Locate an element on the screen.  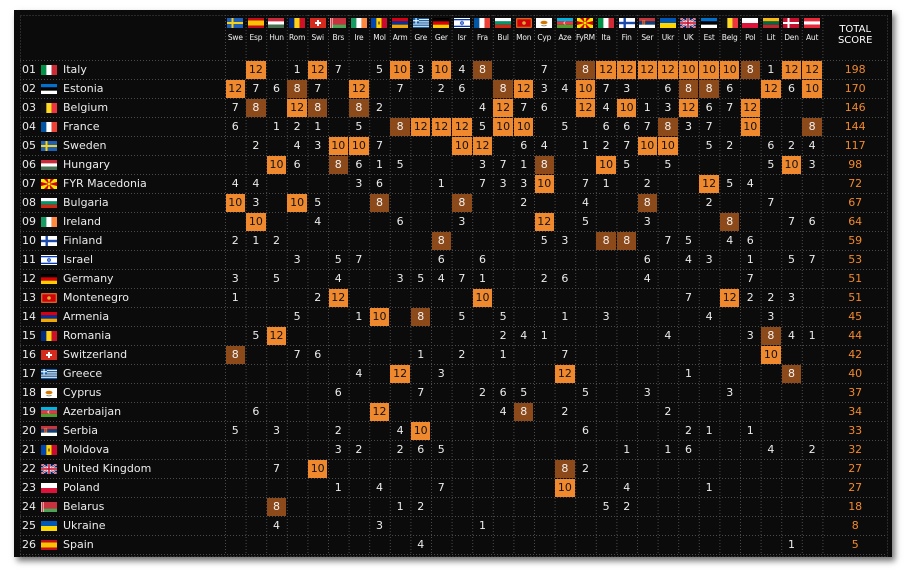
lithuania-flag-icon is located at coordinates (770, 23).